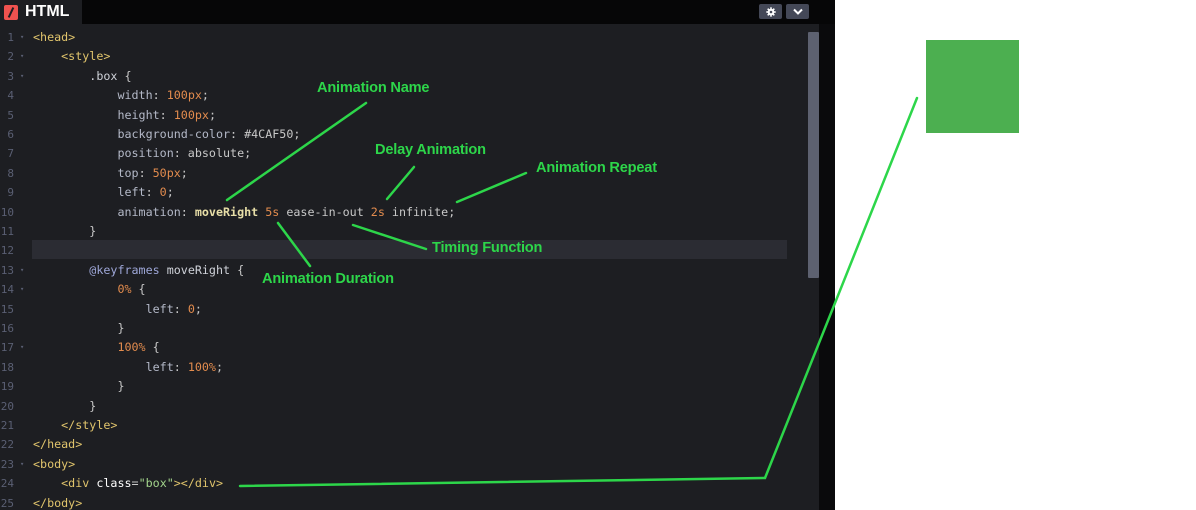  Describe the element at coordinates (373, 88) in the screenshot. I see `label-animation-name: Animation Name` at that location.